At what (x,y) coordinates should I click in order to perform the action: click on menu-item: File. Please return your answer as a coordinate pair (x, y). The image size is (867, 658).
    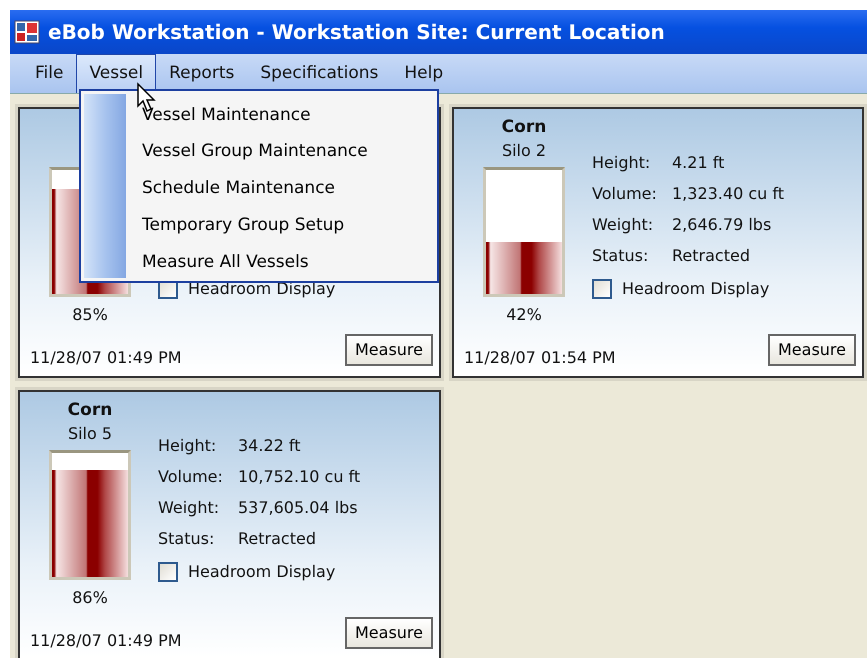
    Looking at the image, I should click on (49, 73).